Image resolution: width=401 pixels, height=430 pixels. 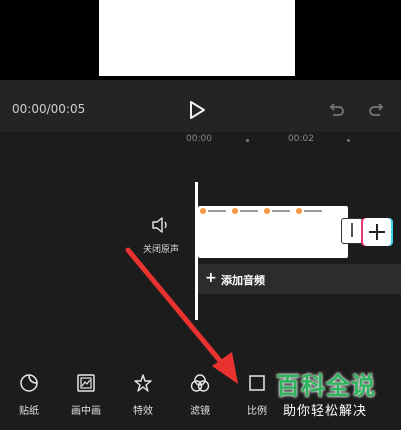 I want to click on clip-thumbnail-strip, so click(x=273, y=211).